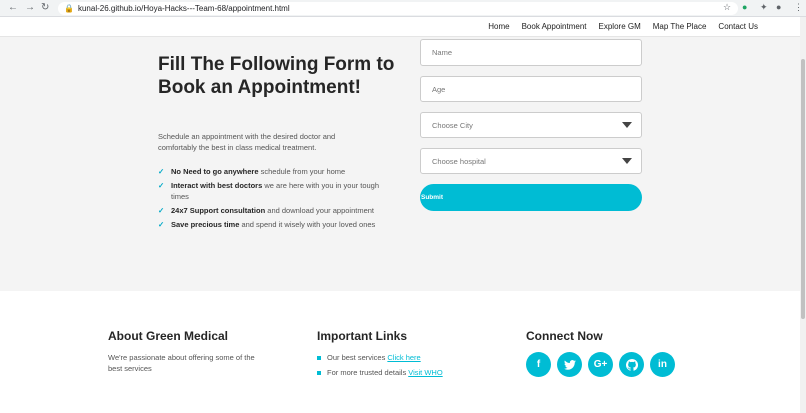 The image size is (806, 413). I want to click on list-item: Our best services Click here, so click(380, 357).